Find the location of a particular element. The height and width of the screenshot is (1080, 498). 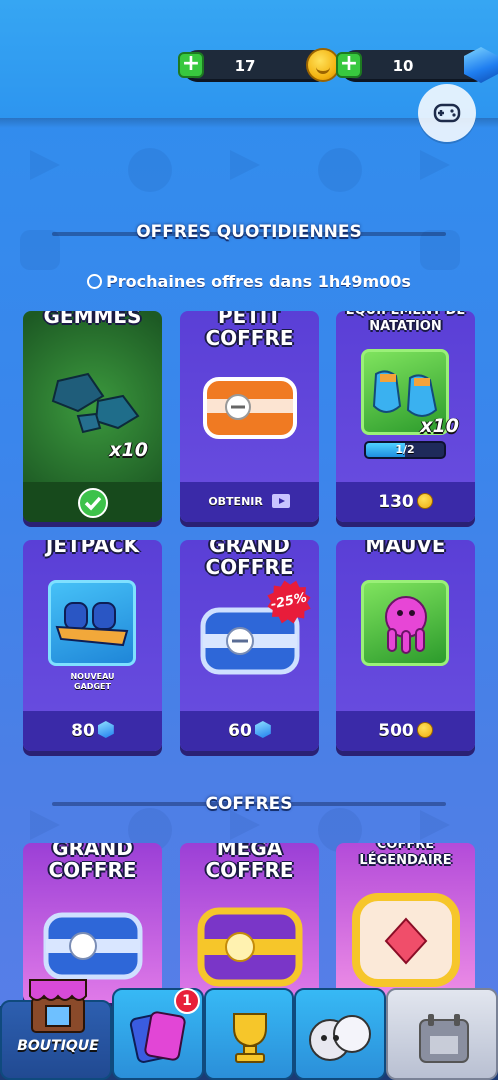

offer-price-button: 500 is located at coordinates (405, 731).